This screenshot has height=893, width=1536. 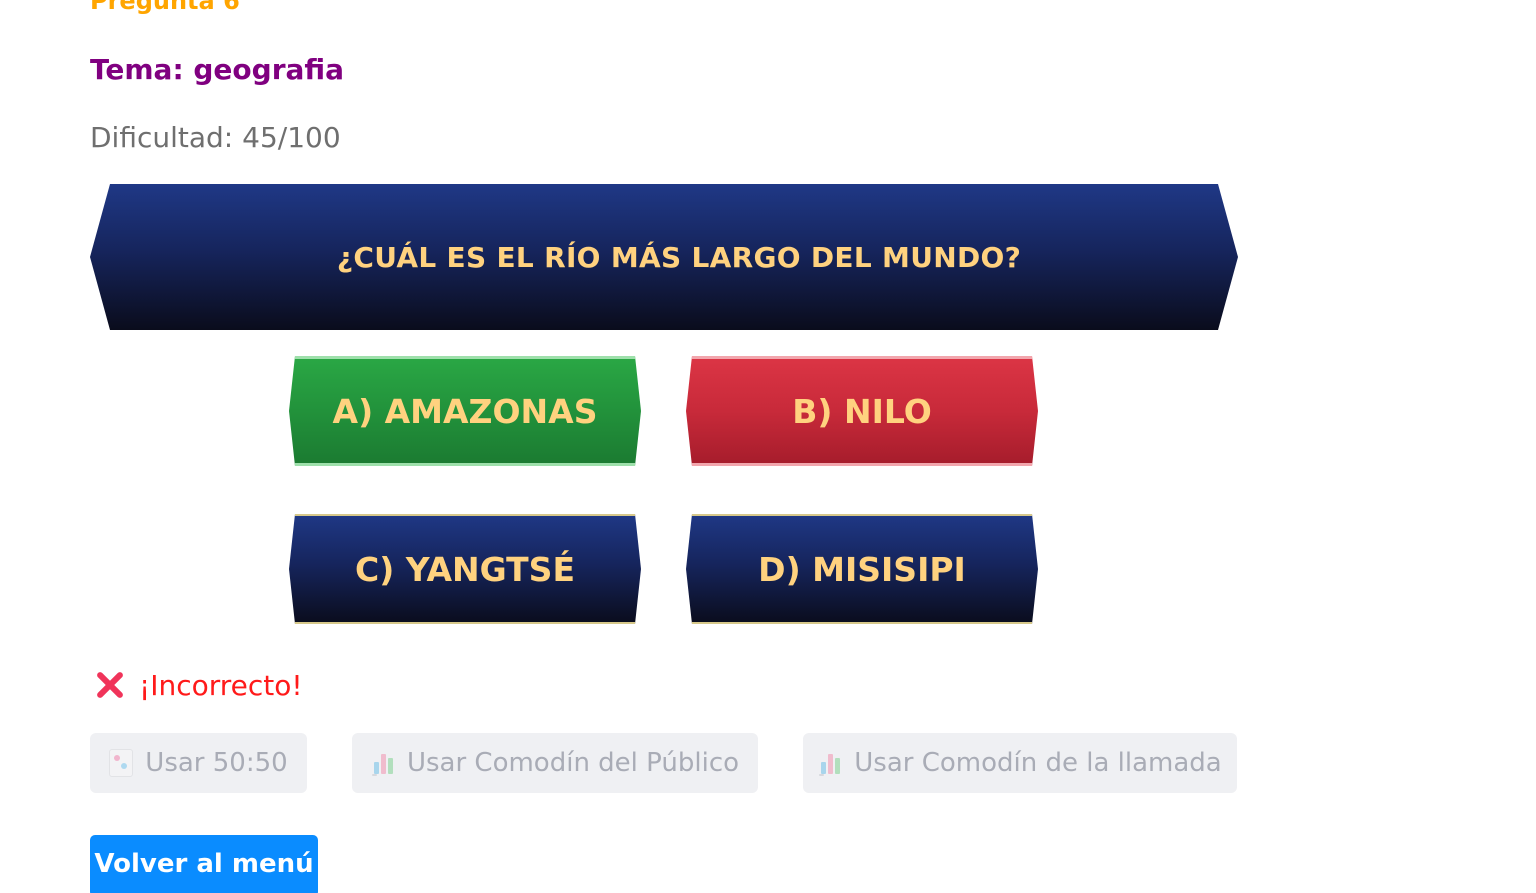 I want to click on feedback-text: ¡Incorrecto!, so click(x=221, y=685).